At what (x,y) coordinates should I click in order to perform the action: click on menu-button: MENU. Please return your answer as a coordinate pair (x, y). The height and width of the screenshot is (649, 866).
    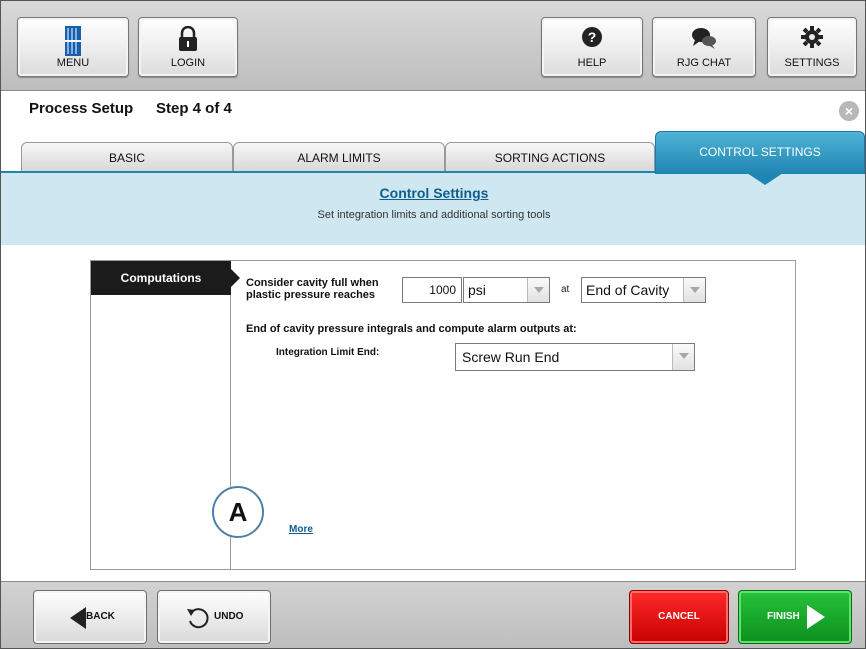
    Looking at the image, I should click on (73, 47).